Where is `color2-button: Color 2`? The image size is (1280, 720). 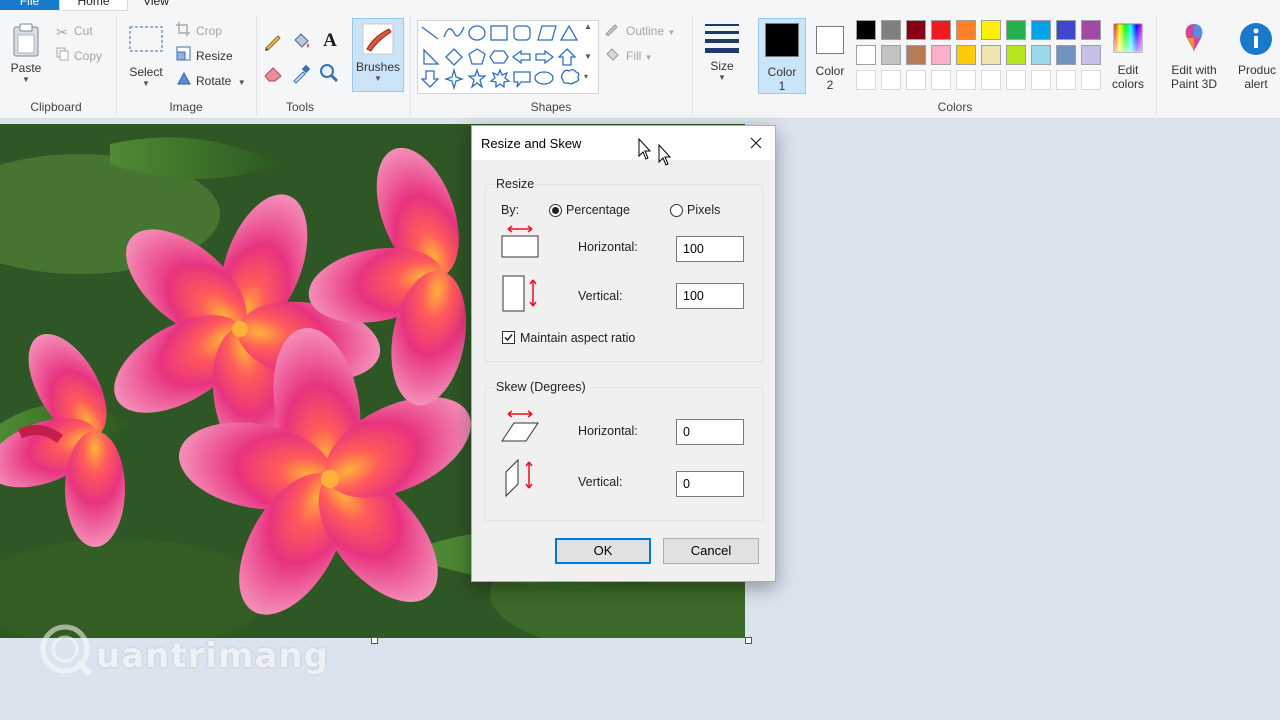 color2-button: Color 2 is located at coordinates (830, 56).